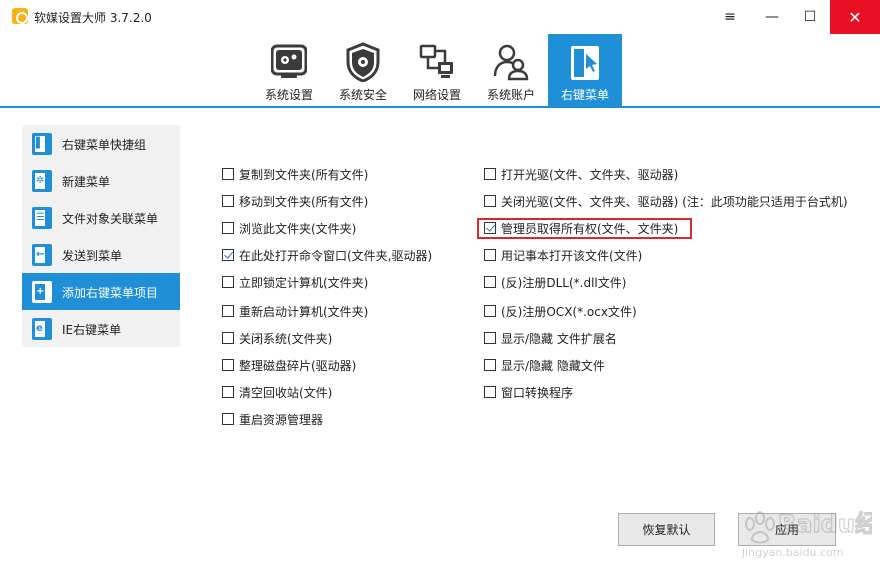 The image size is (880, 580). Describe the element at coordinates (510, 95) in the screenshot. I see `tab-label: 系统账户` at that location.